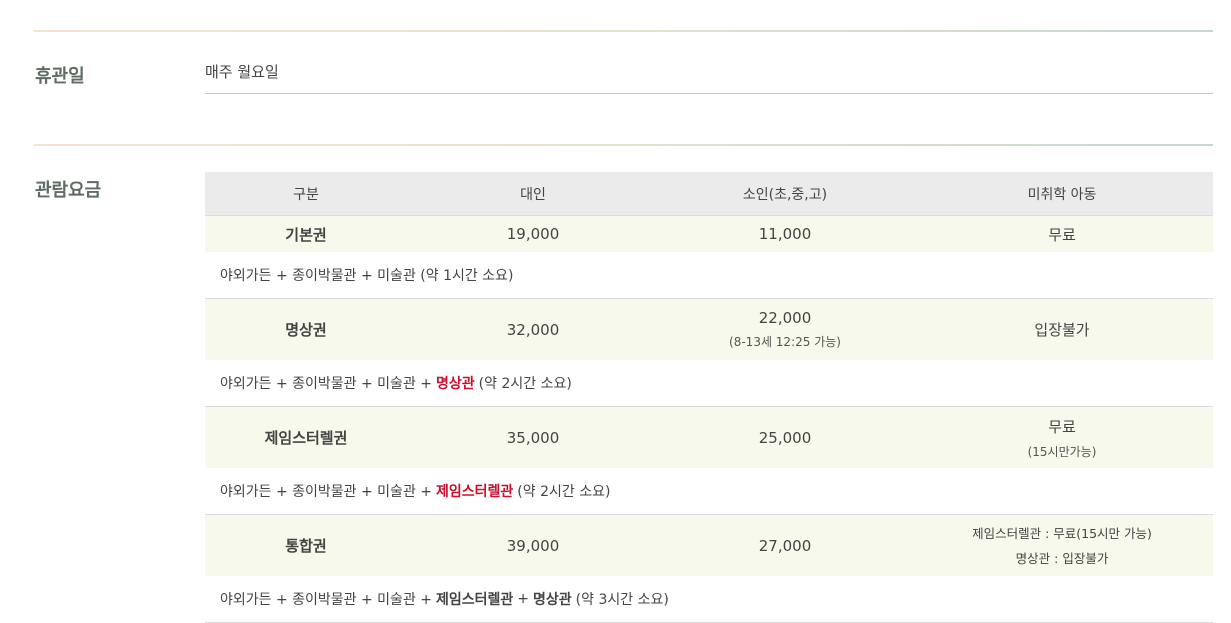 This screenshot has height=623, width=1231. What do you see at coordinates (1062, 533) in the screenshot?
I see `preschool-turrell-note: 제임스터렐관 : 무료(15시만 가능)` at bounding box center [1062, 533].